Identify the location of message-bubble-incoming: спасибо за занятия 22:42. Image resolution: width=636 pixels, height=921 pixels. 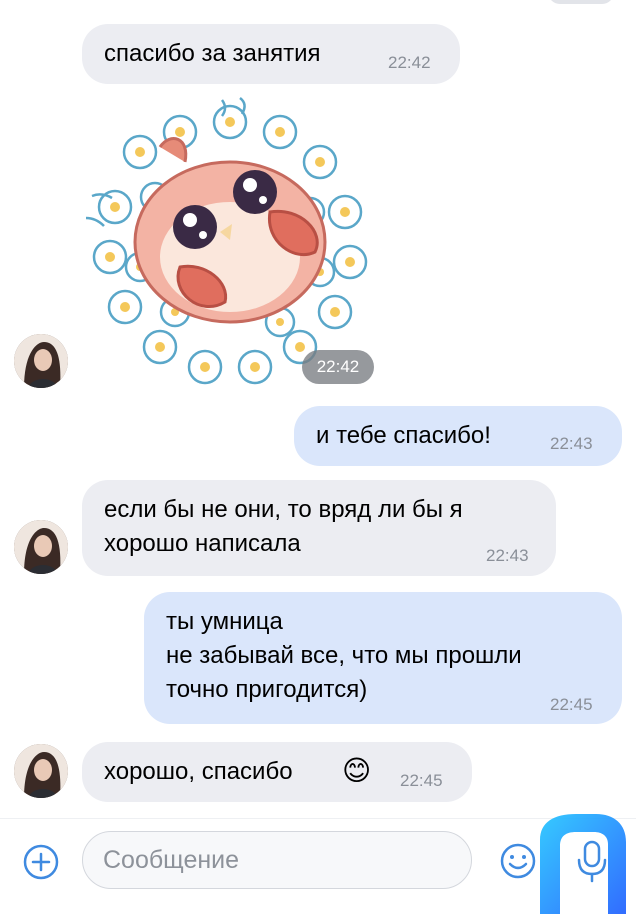
(271, 54).